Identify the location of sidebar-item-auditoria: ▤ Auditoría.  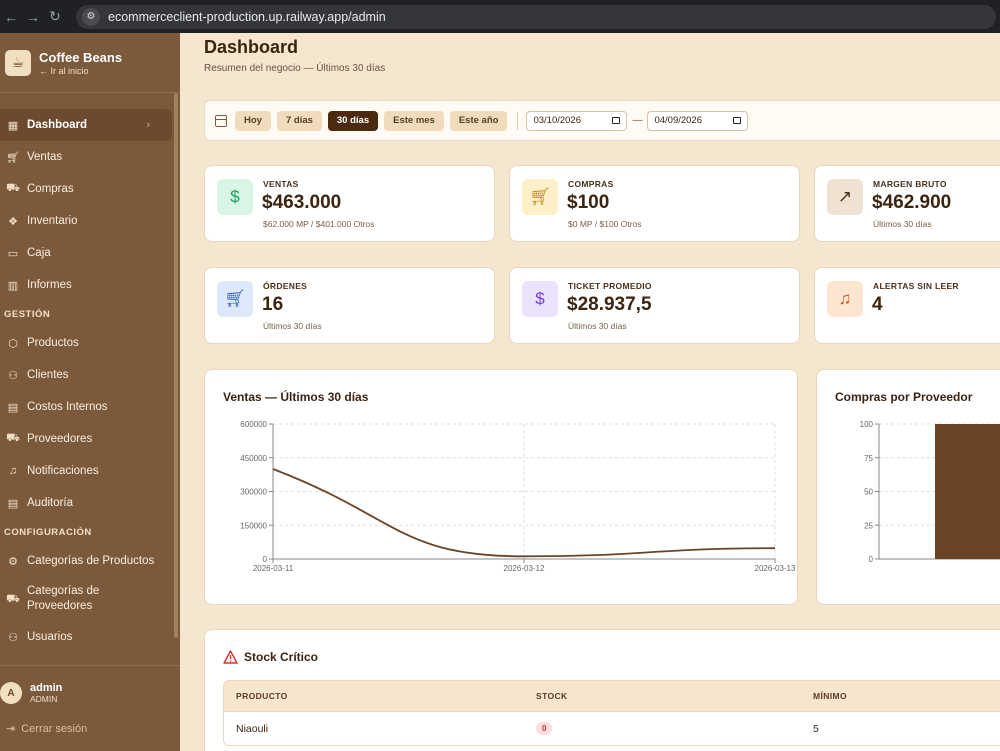
(90, 503).